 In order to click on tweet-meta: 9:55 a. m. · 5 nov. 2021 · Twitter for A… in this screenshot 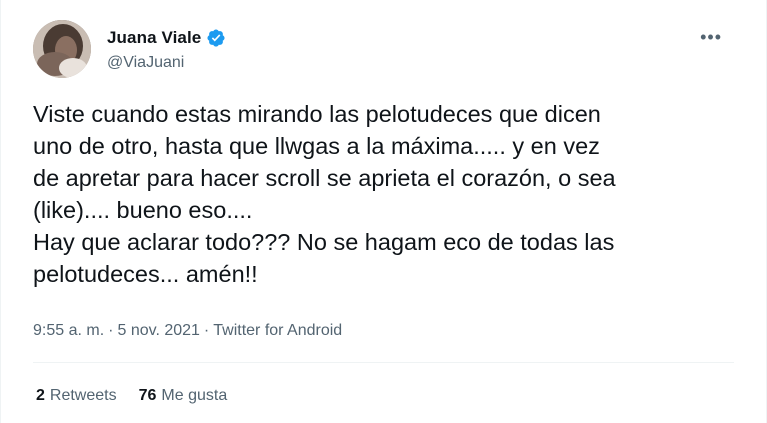, I will do `click(187, 331)`.